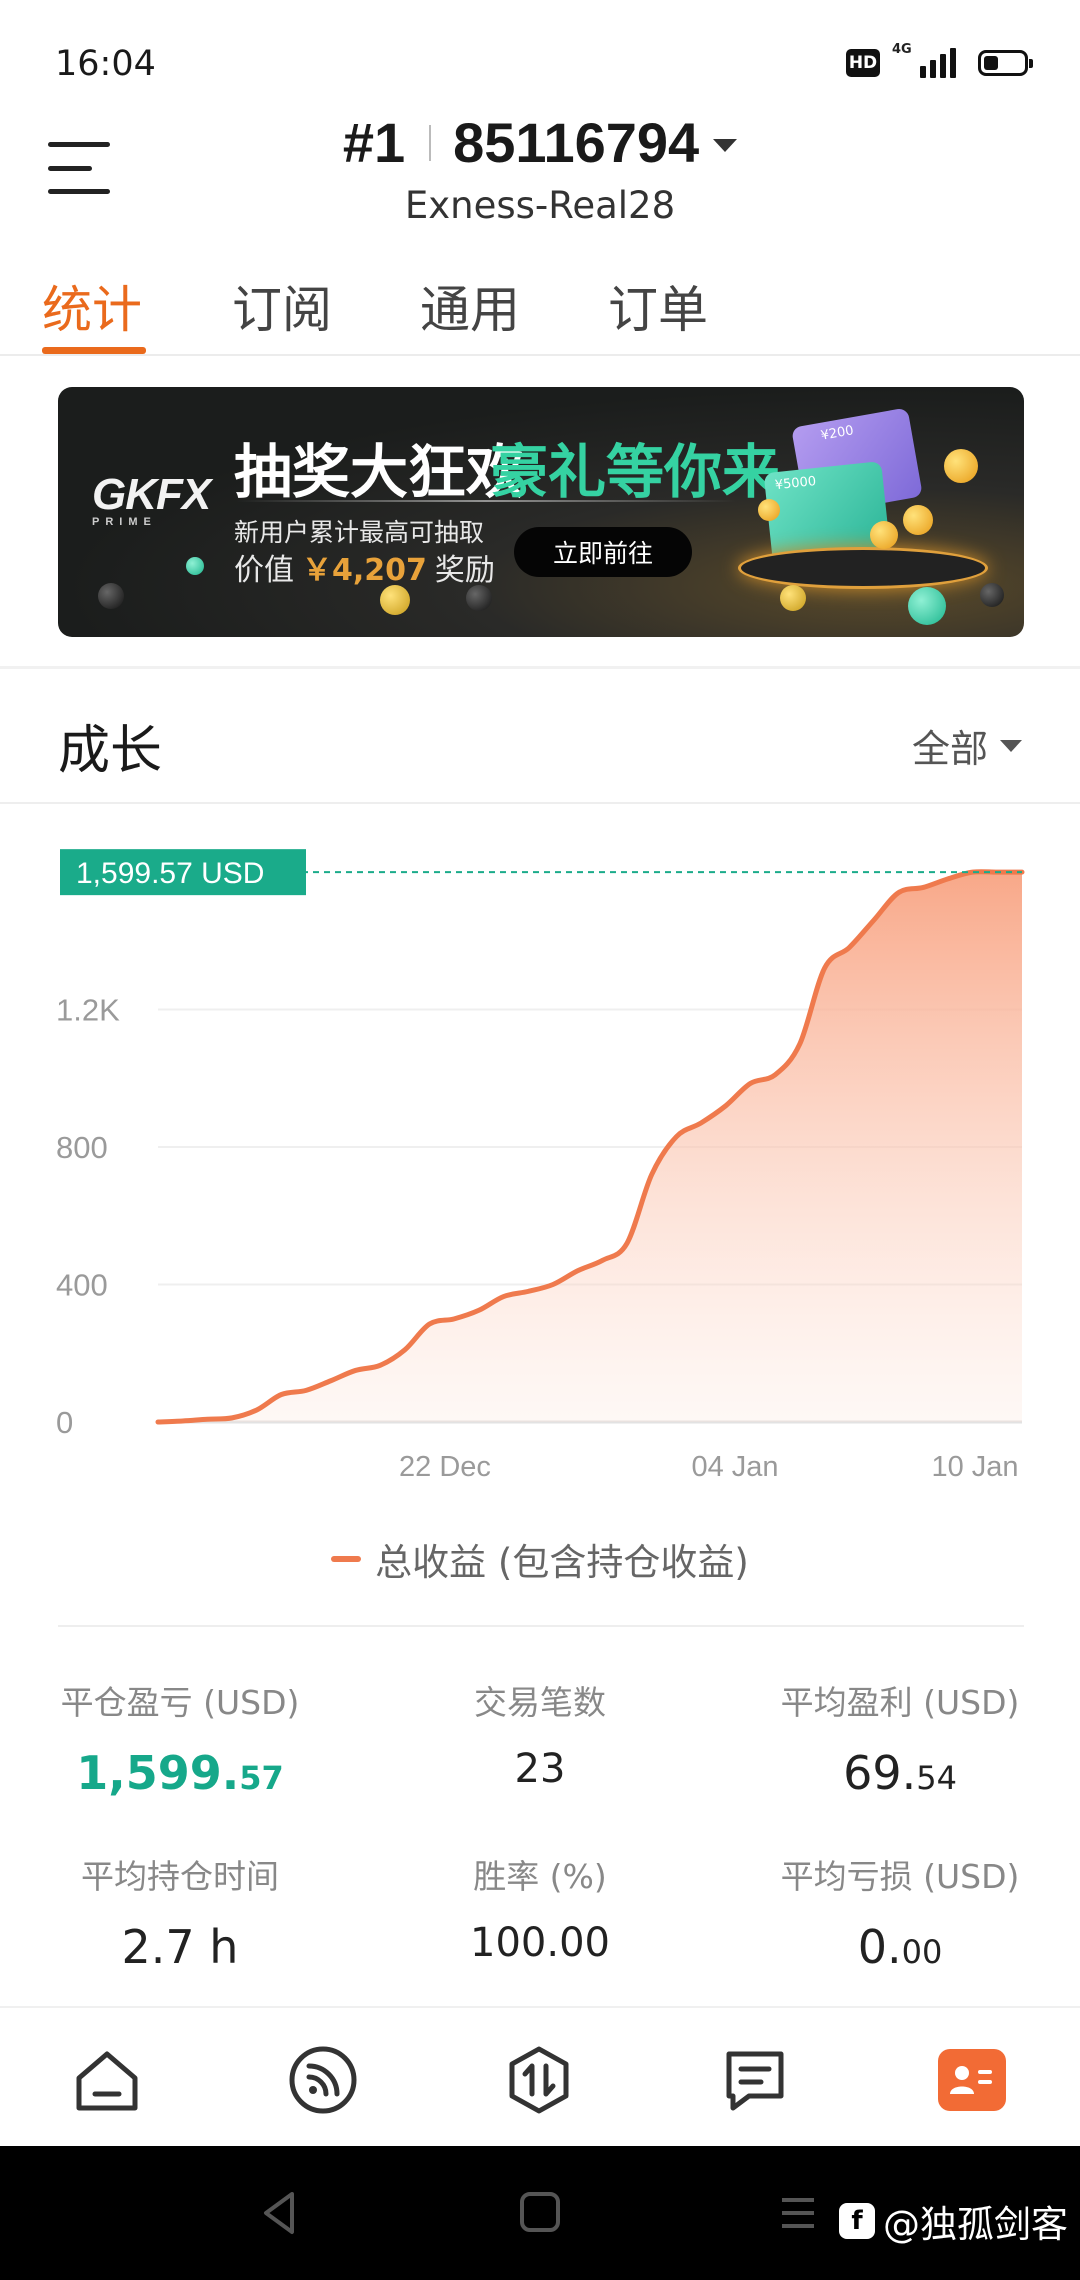  What do you see at coordinates (346, 1559) in the screenshot?
I see `legend-swatch` at bounding box center [346, 1559].